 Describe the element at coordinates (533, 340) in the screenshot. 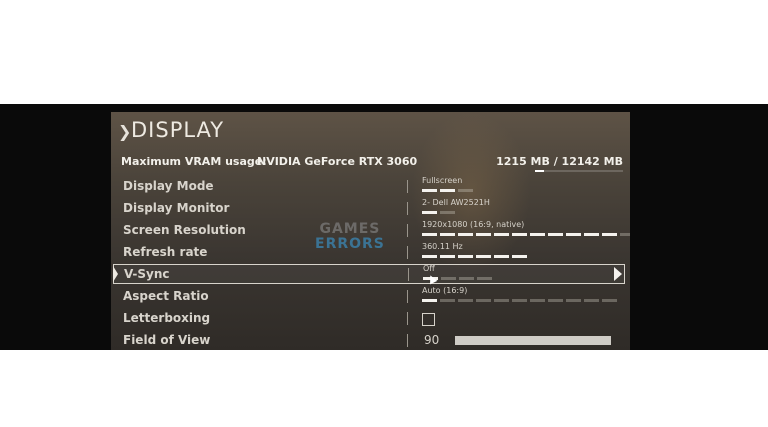

I see `fov-slider` at that location.